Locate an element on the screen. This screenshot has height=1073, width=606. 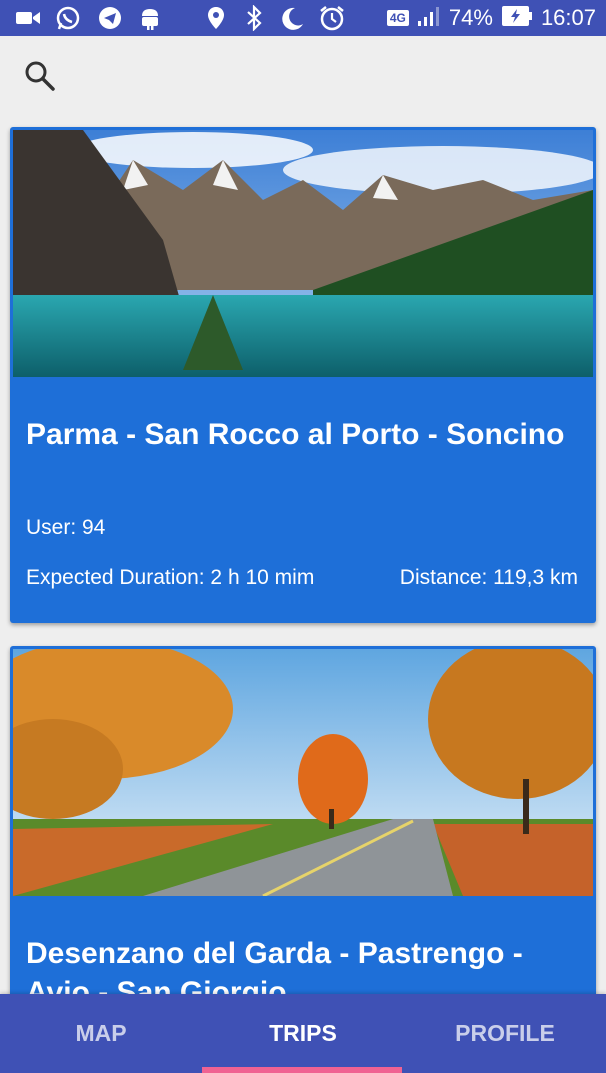
whatsapp-icon is located at coordinates (68, 18).